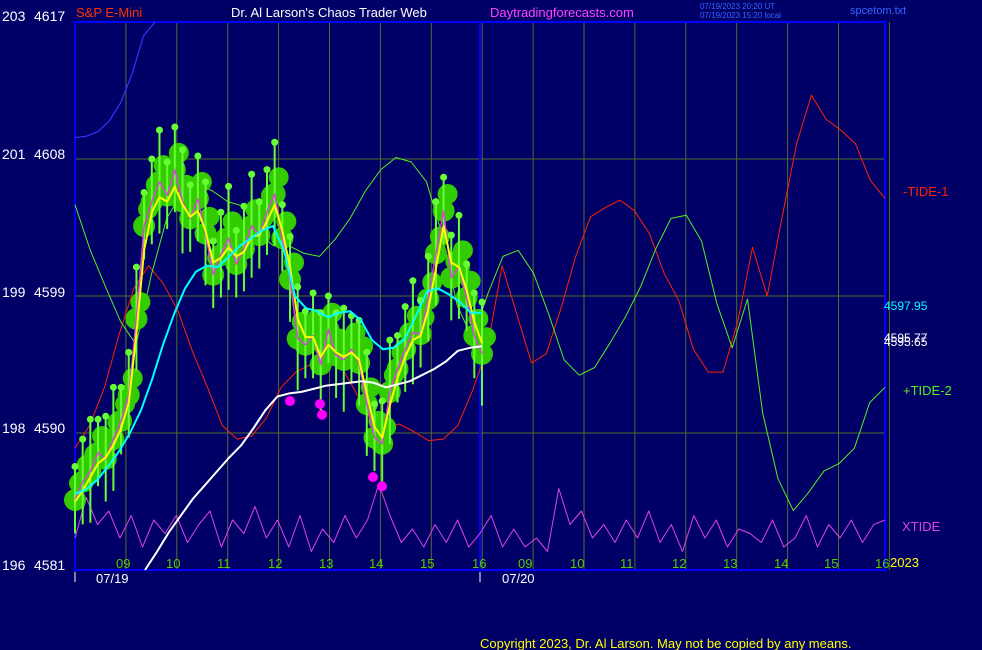  Describe the element at coordinates (49, 292) in the screenshot. I see `y-tick-price: 4599` at that location.